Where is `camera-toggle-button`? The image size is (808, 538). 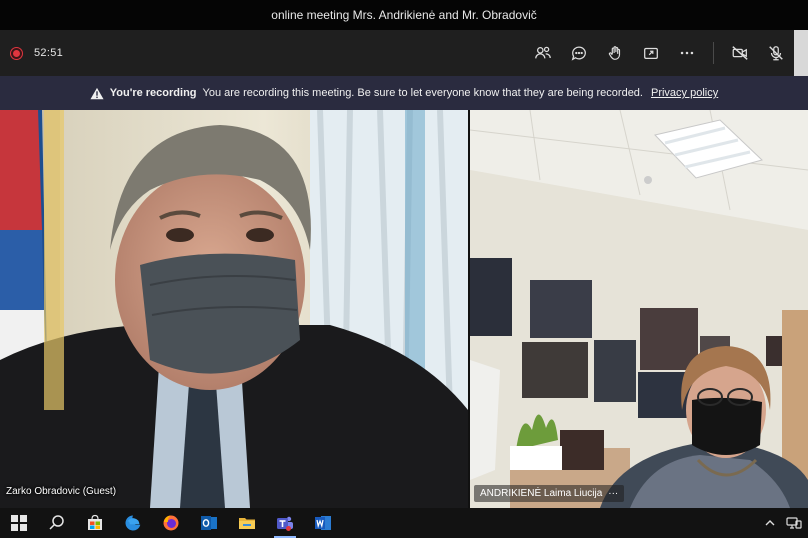 camera-toggle-button is located at coordinates (740, 53).